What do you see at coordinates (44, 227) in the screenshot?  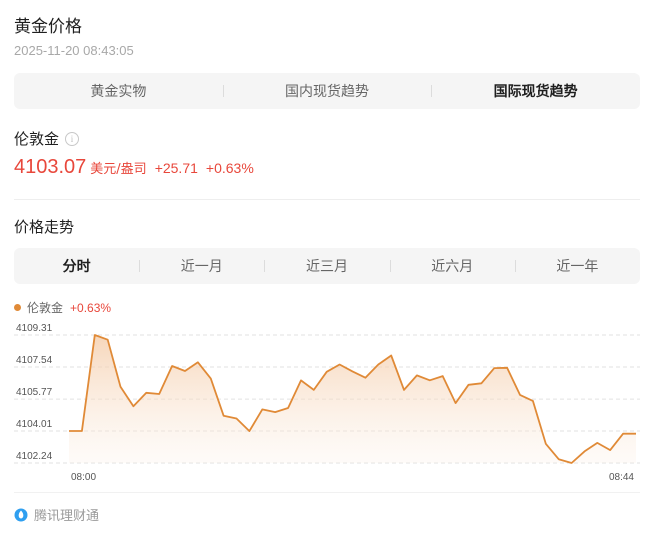 I see `trend-title: 价格走势` at bounding box center [44, 227].